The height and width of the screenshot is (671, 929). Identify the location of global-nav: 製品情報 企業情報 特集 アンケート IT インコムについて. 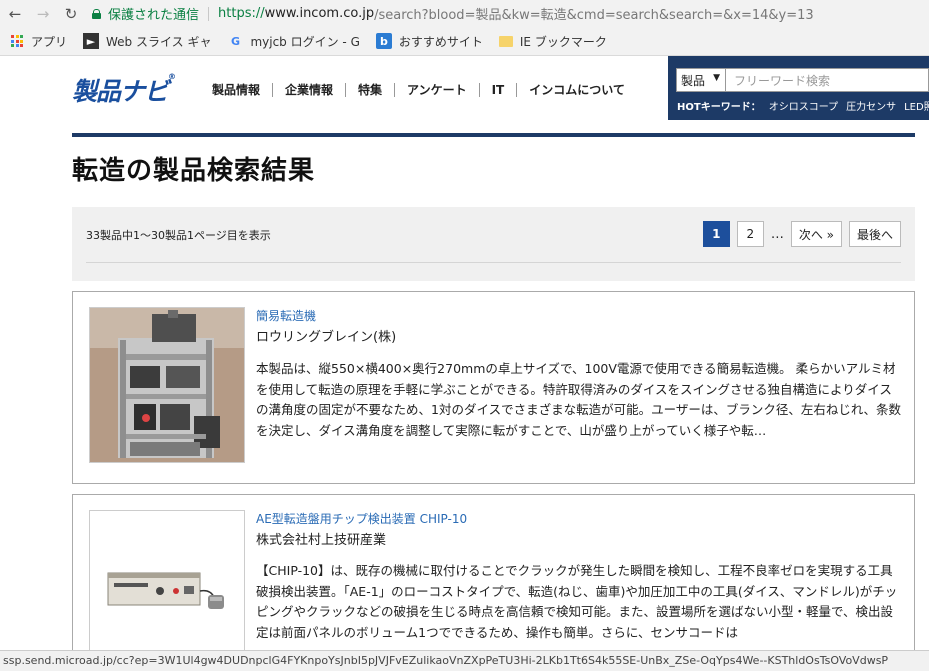
(418, 90).